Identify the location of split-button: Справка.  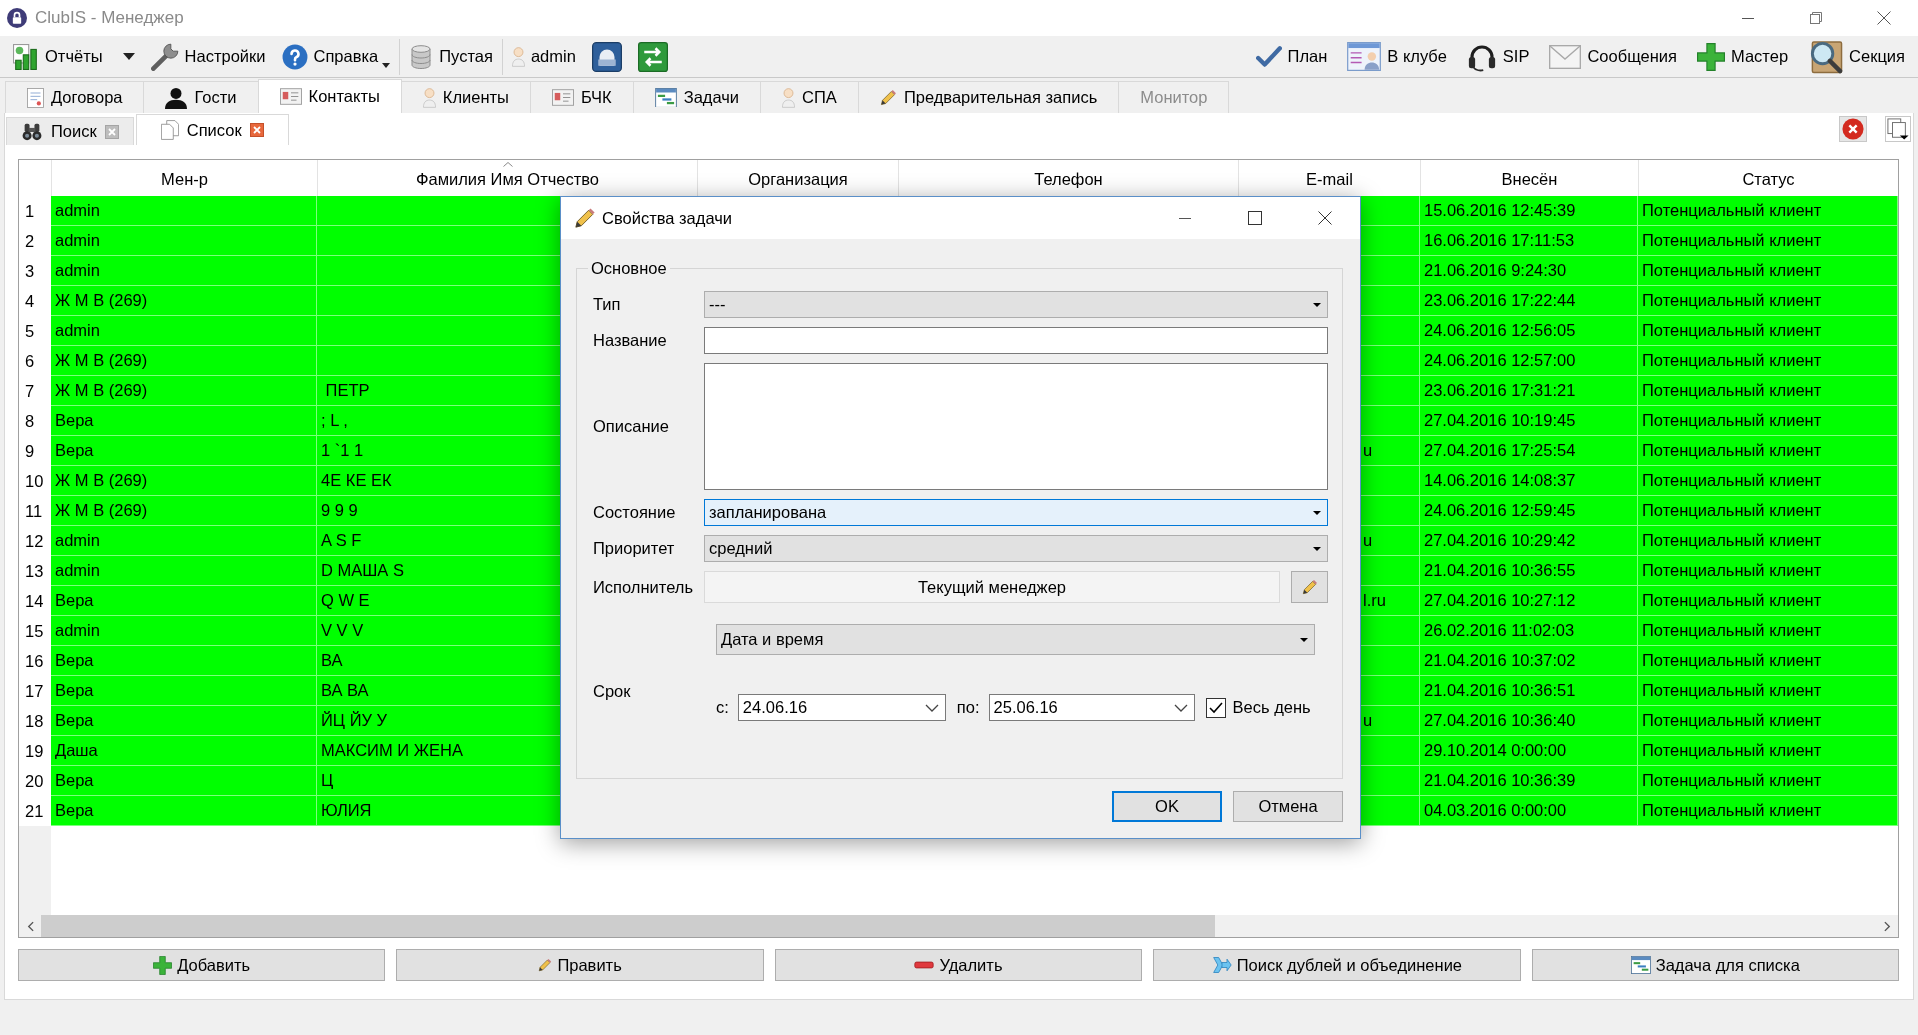
(336, 56).